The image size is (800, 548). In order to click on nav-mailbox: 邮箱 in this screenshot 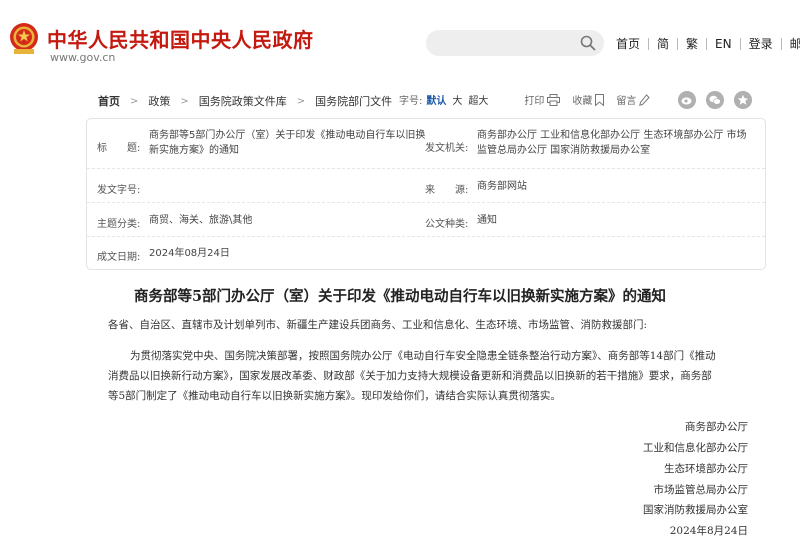, I will do `click(791, 44)`.